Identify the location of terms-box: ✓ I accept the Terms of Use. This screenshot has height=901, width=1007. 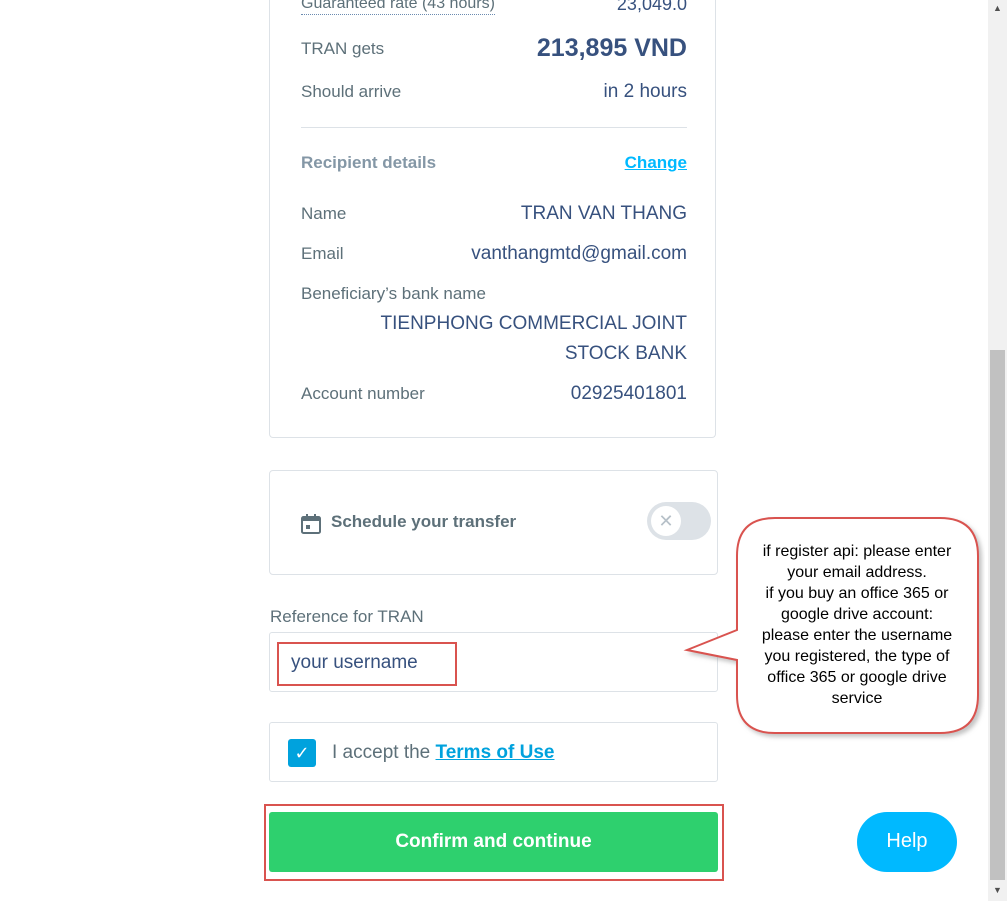
(493, 752).